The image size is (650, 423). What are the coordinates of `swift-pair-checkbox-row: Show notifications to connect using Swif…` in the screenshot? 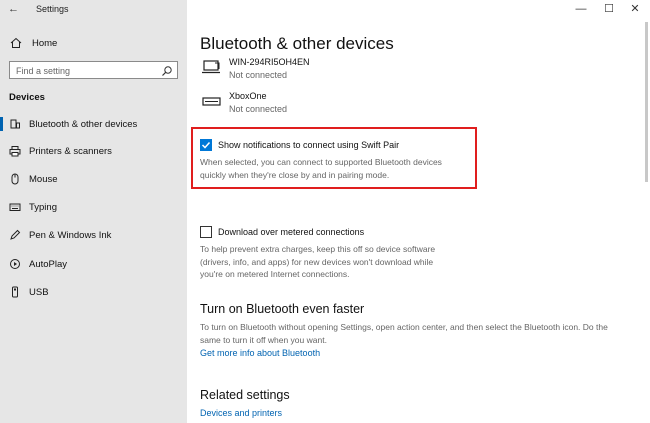 It's located at (299, 145).